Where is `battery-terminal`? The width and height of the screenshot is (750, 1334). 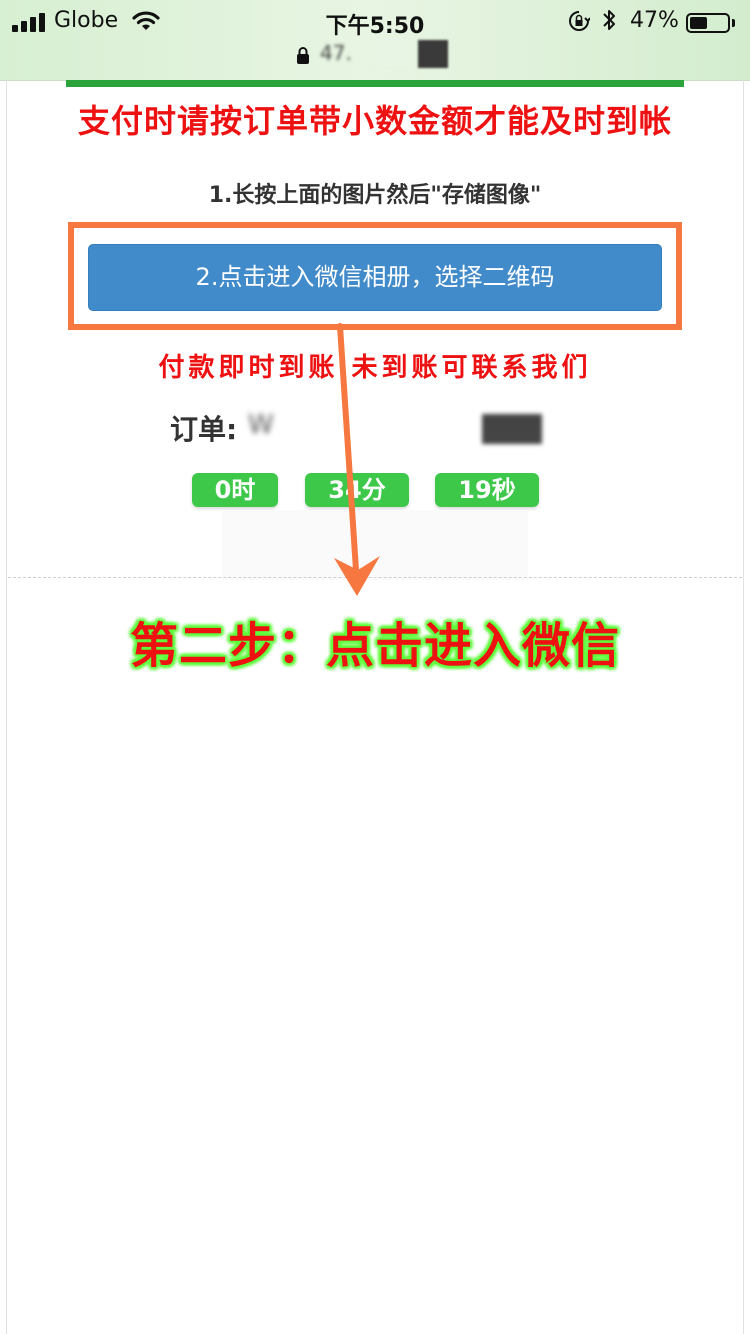
battery-terminal is located at coordinates (733, 23).